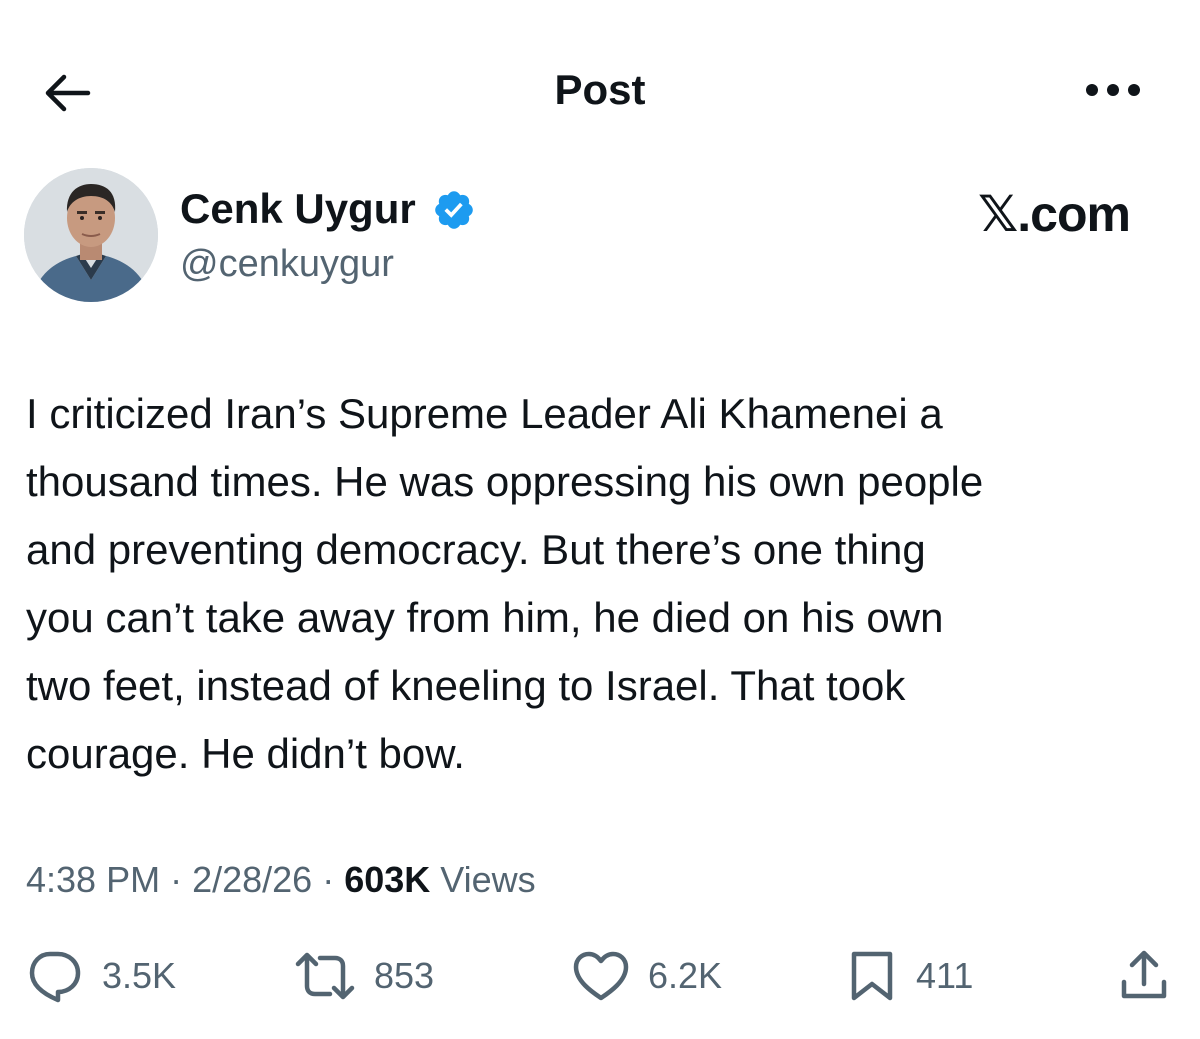 The image size is (1200, 1039). I want to click on post-date: 2/28/26, so click(252, 879).